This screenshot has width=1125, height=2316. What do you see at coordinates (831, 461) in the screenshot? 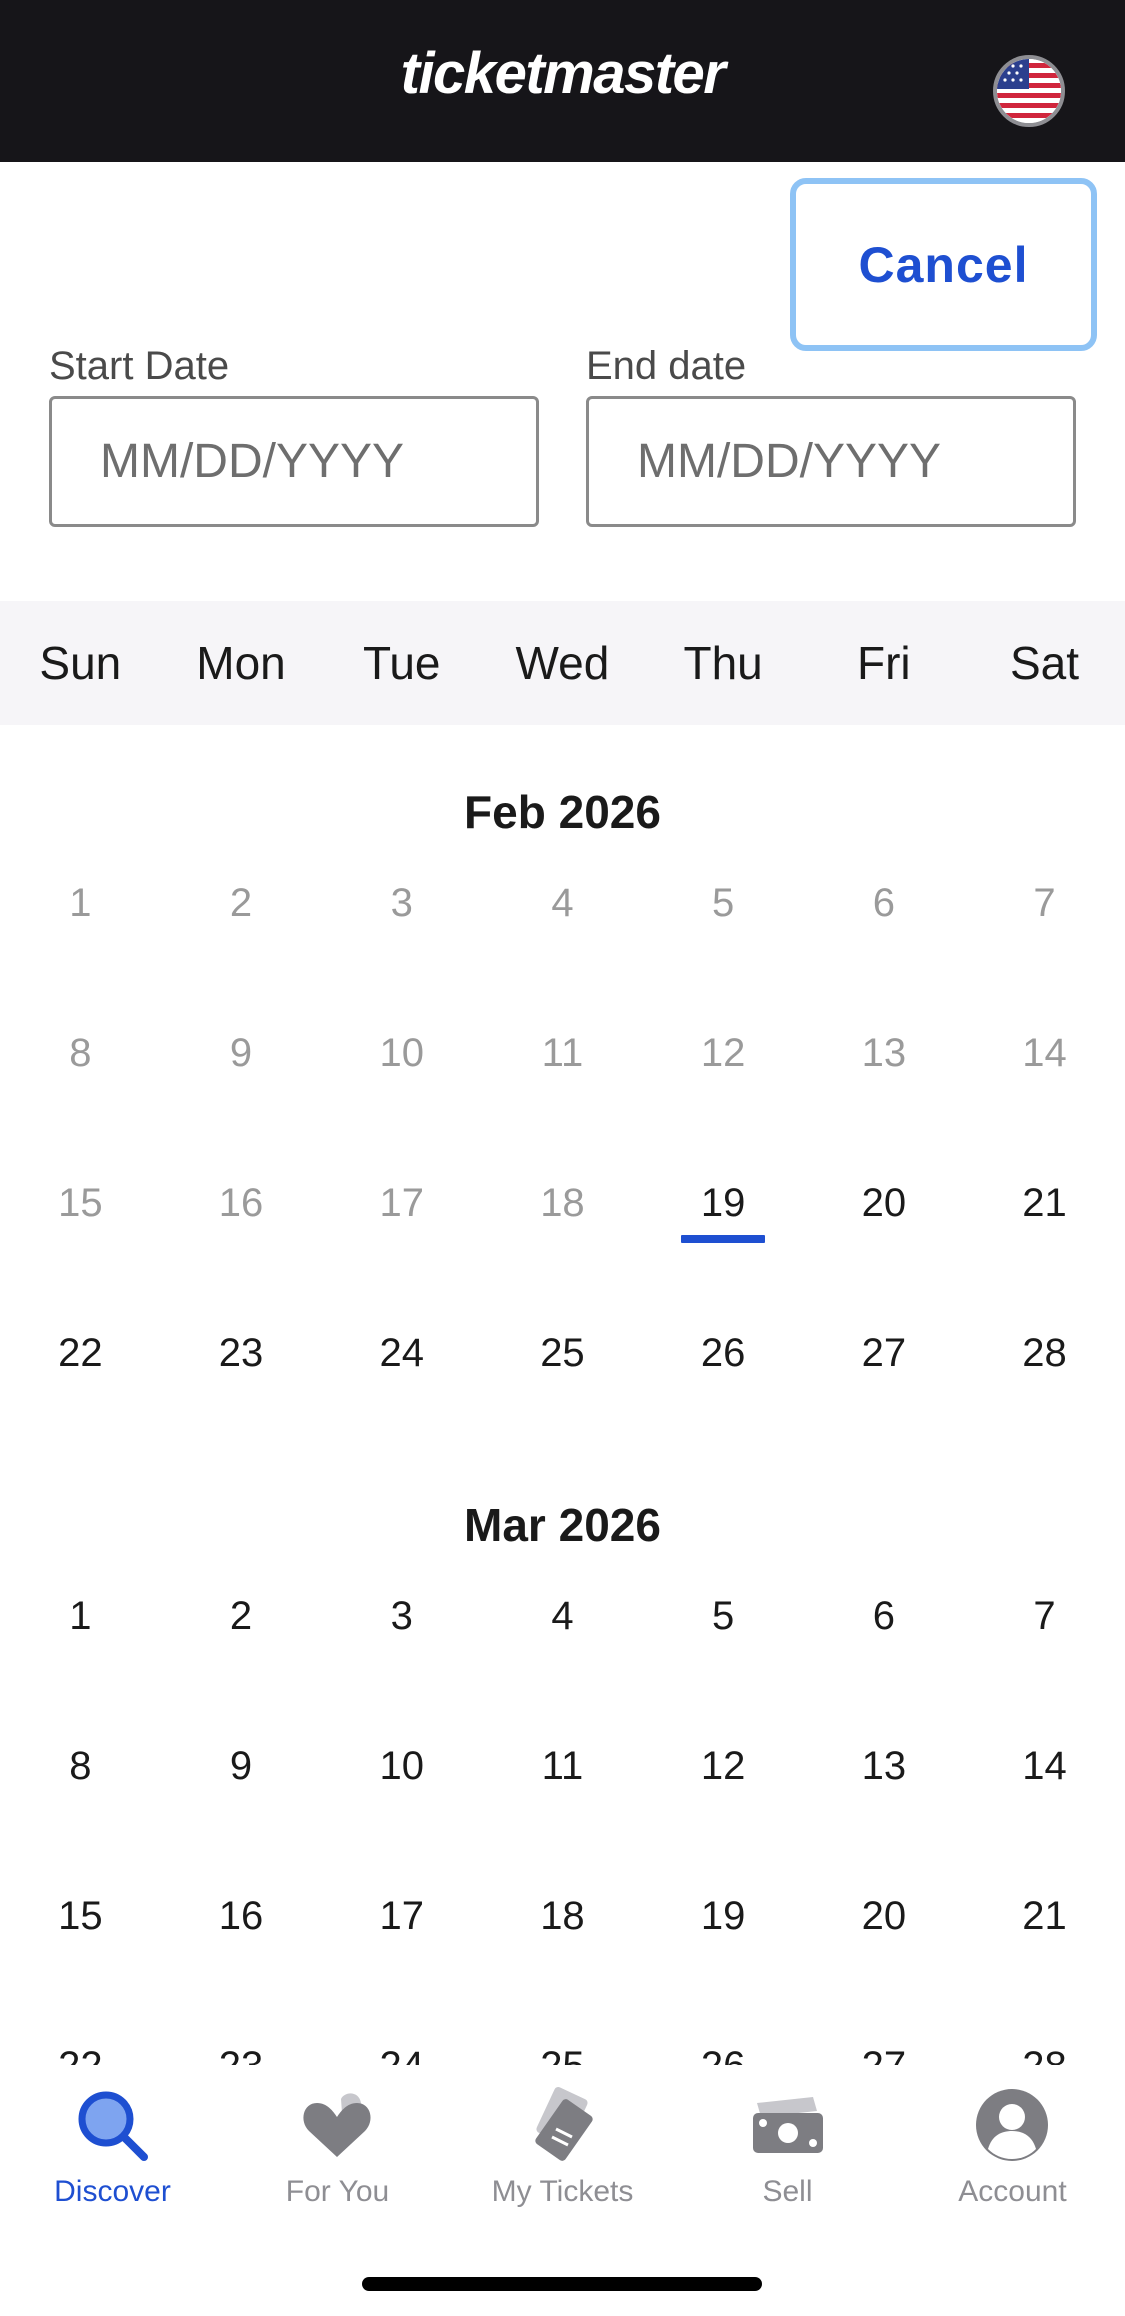
I see `end-date-input` at bounding box center [831, 461].